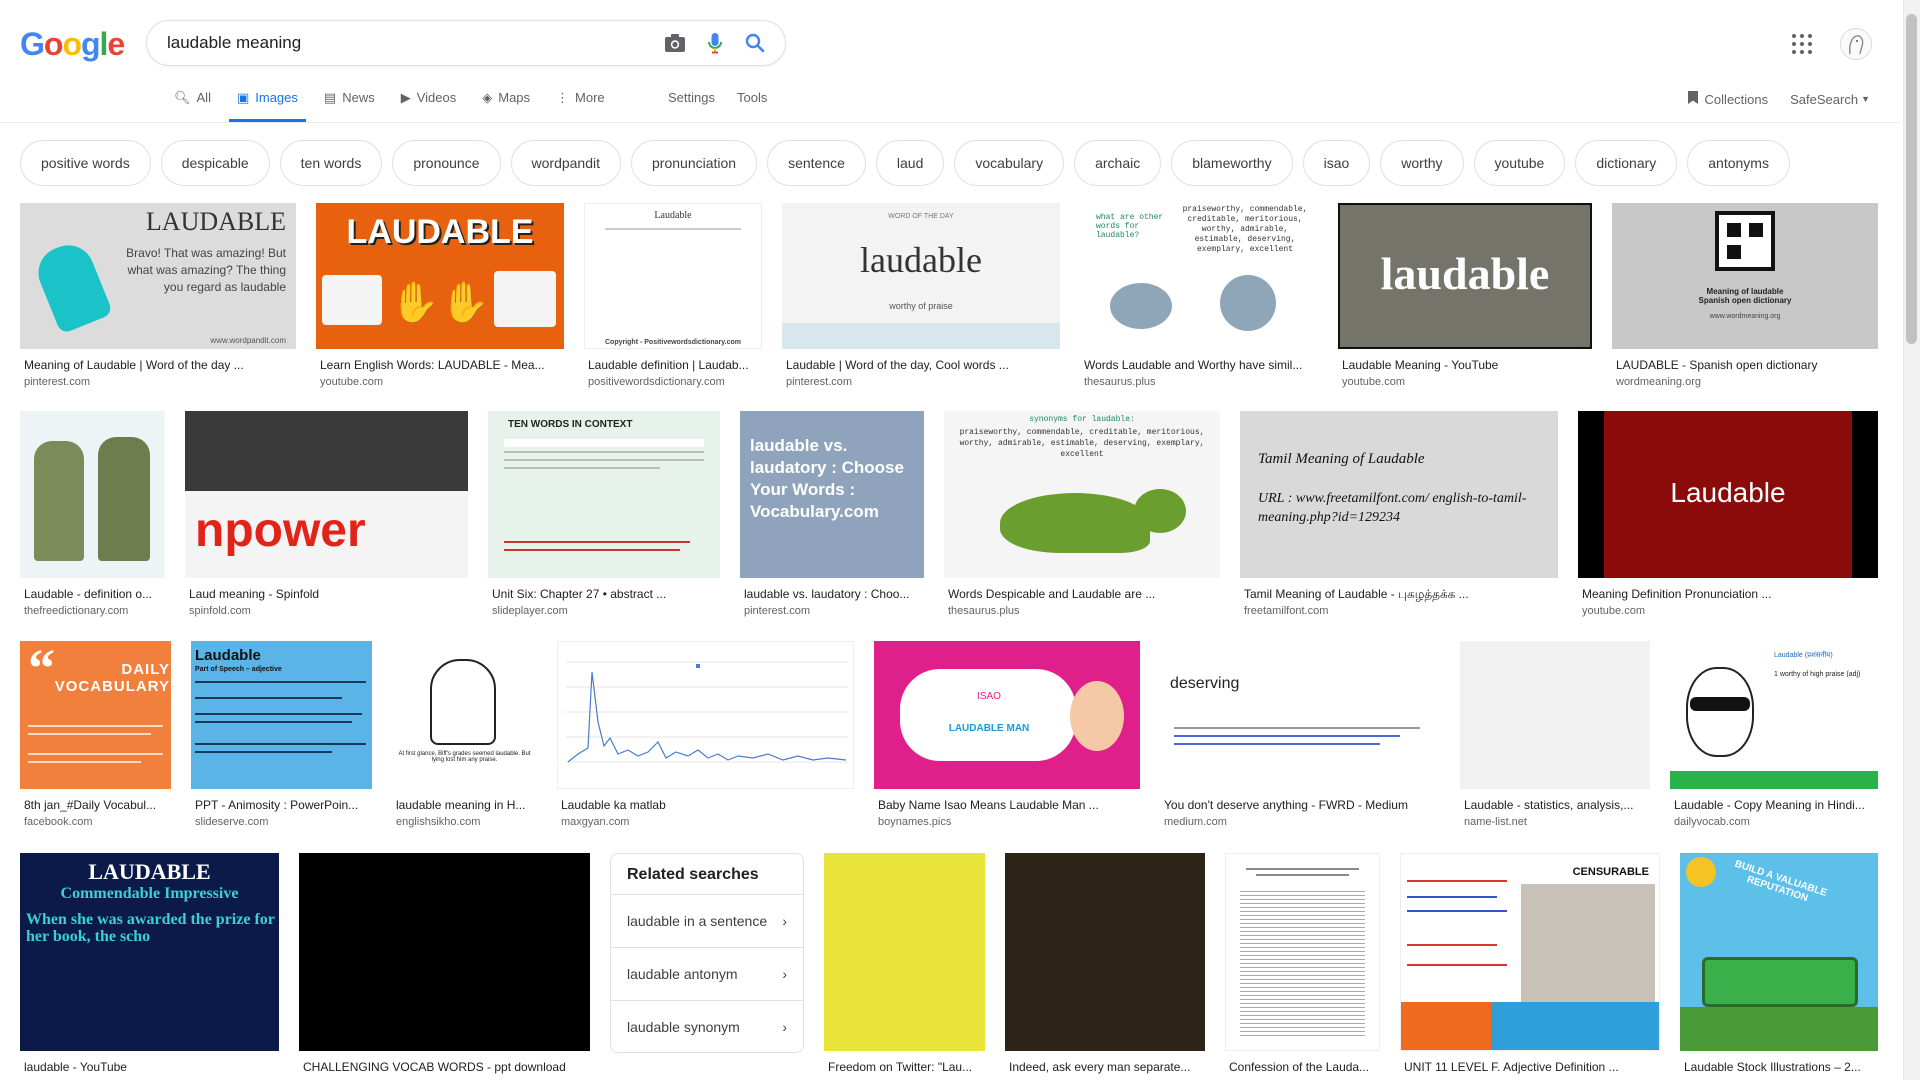  I want to click on tab-news: ▤ News, so click(349, 103).